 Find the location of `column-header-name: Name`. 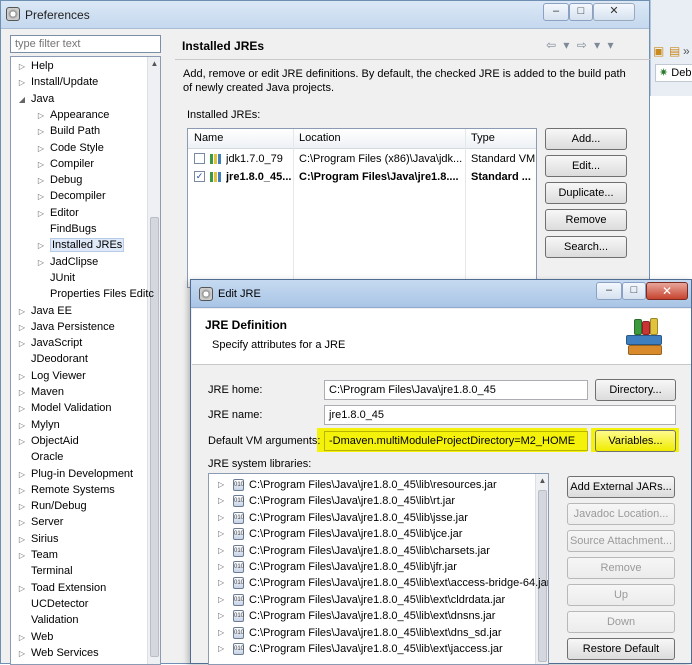

column-header-name: Name is located at coordinates (208, 138).